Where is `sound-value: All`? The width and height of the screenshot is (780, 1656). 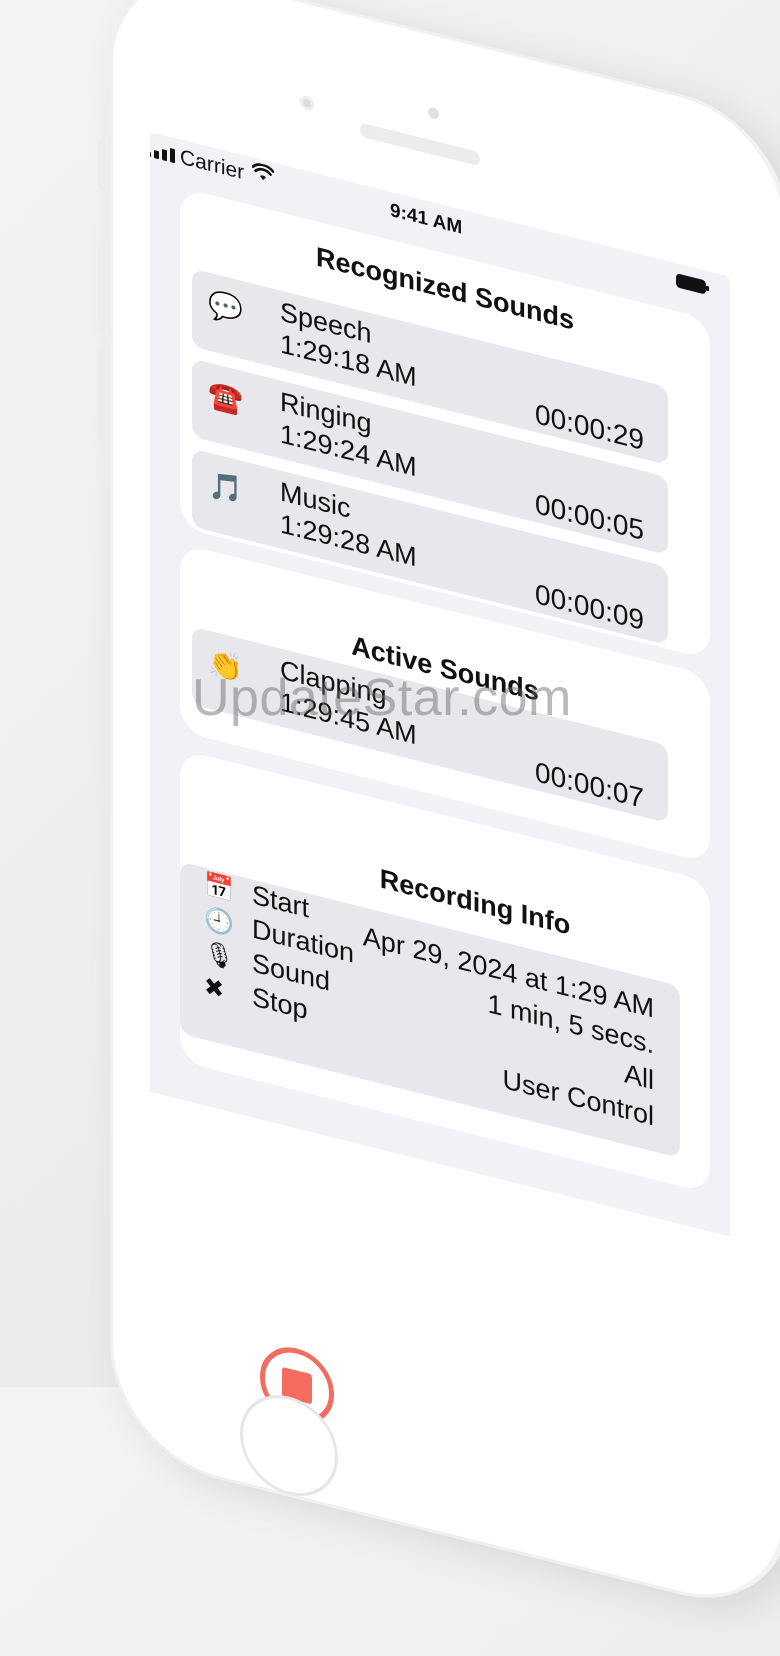
sound-value: All is located at coordinates (638, 1077).